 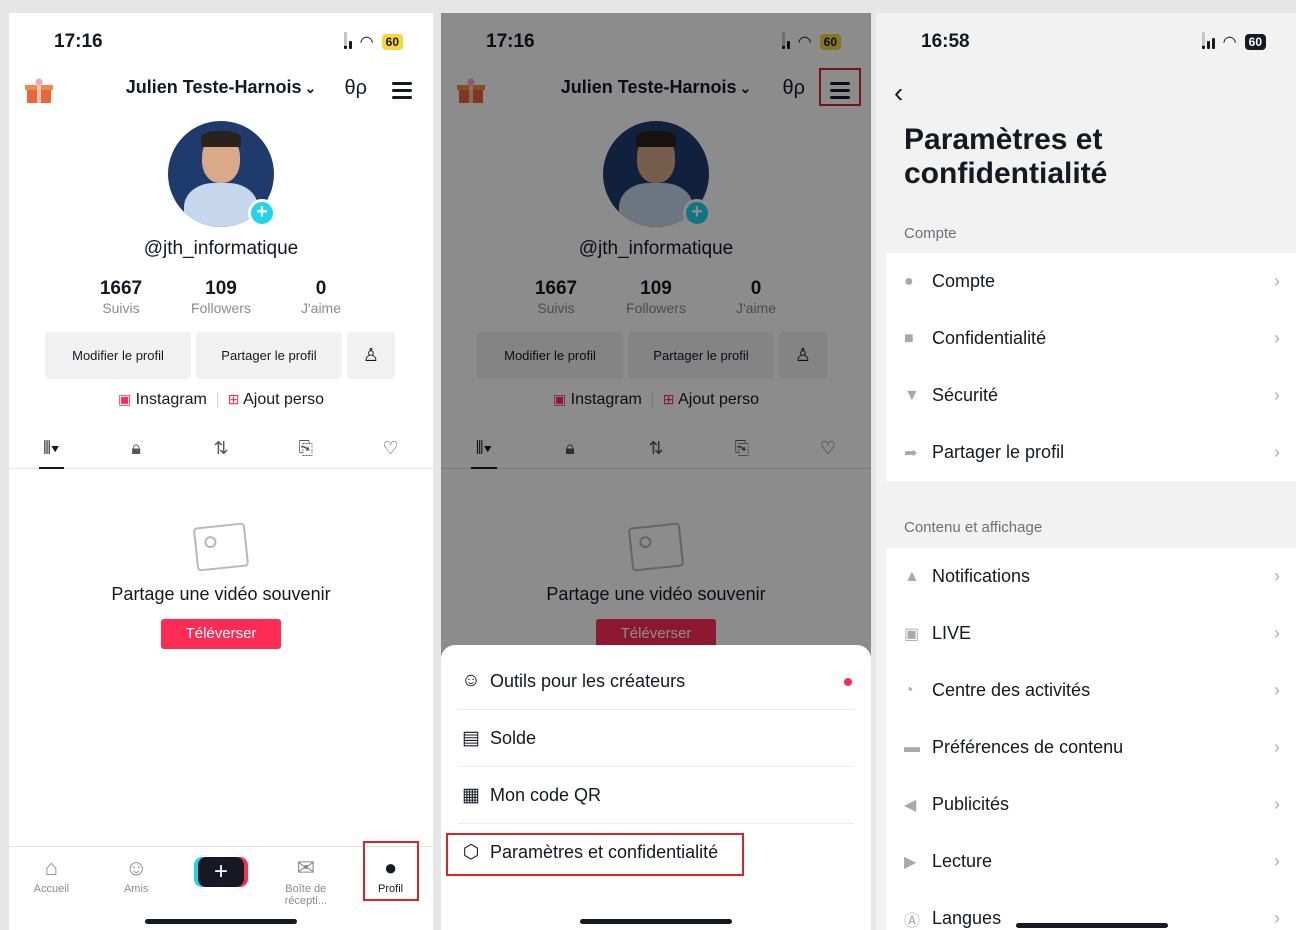 I want to click on language-icon: Ⓐ, so click(x=912, y=921).